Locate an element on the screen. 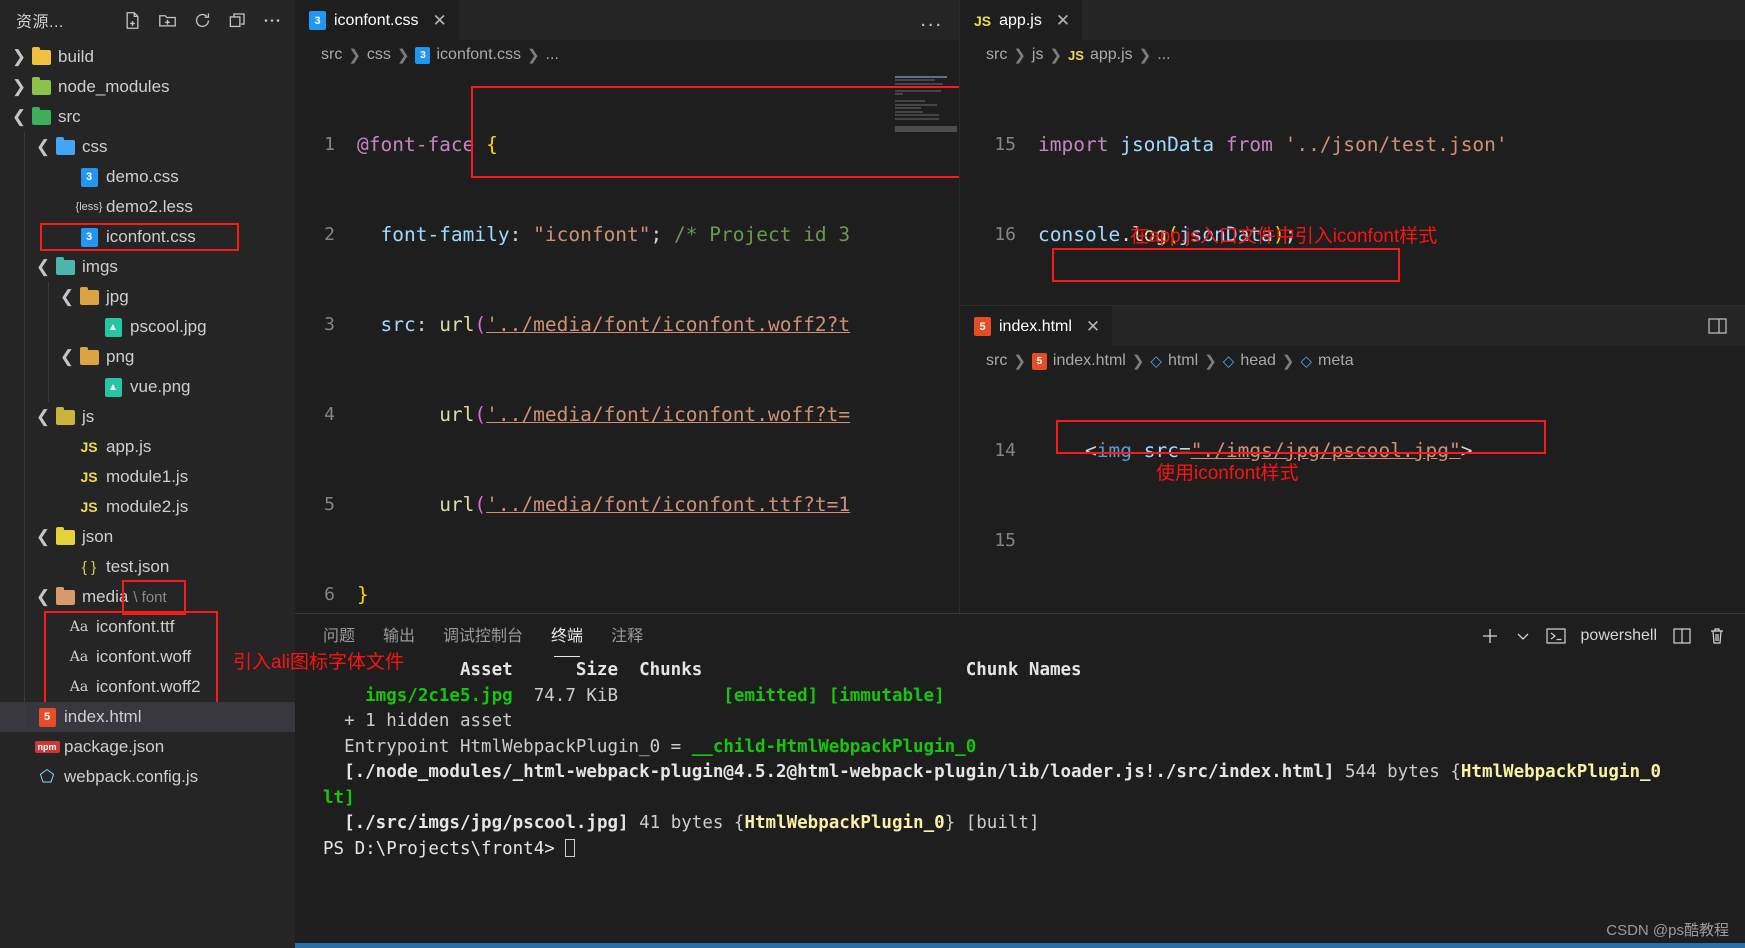 The image size is (1745, 948). breadcrumb-item: js is located at coordinates (1038, 55).